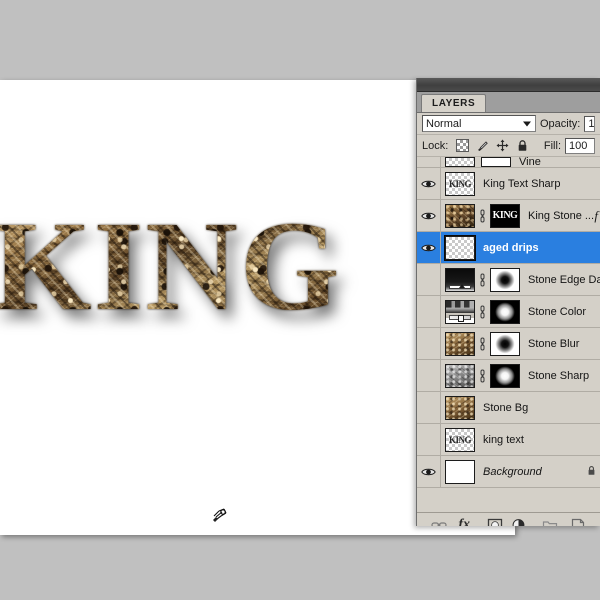 The image size is (600, 600). Describe the element at coordinates (467, 521) in the screenshot. I see `layer-style-fx-icon: fx` at that location.